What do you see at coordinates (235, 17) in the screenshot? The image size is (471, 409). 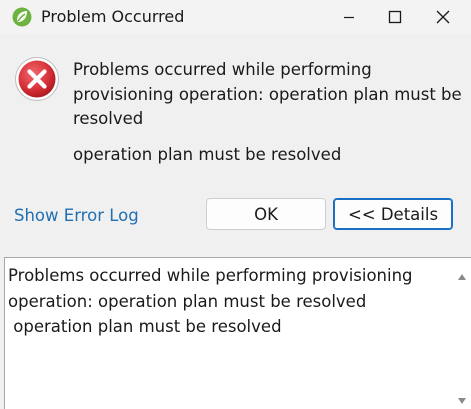 I see `title-bar: Problem Occurred` at bounding box center [235, 17].